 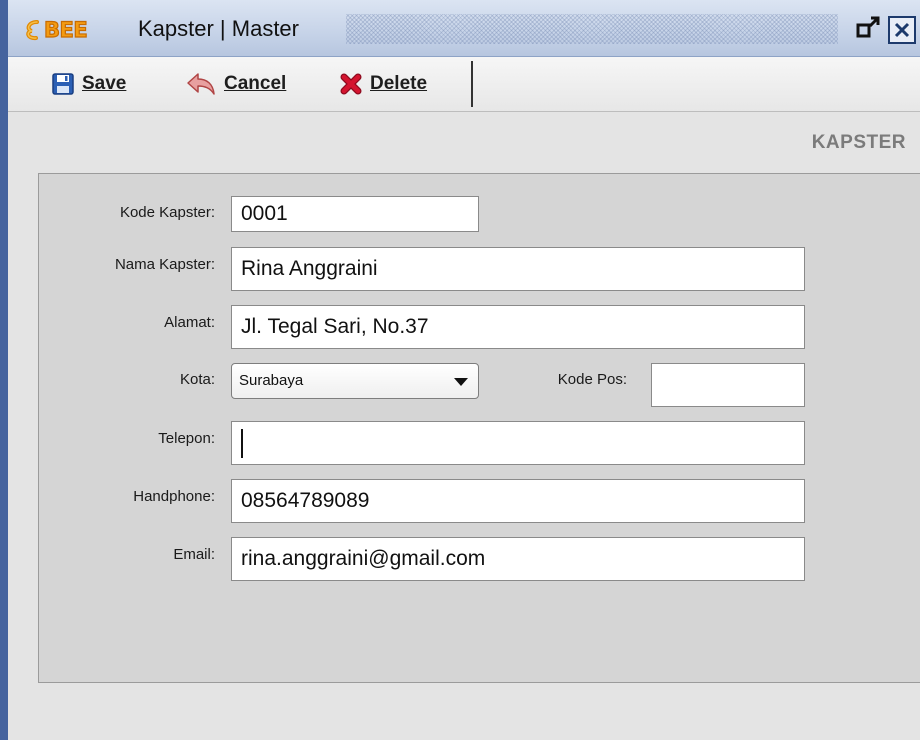 I want to click on floppy-disk-icon, so click(x=63, y=84).